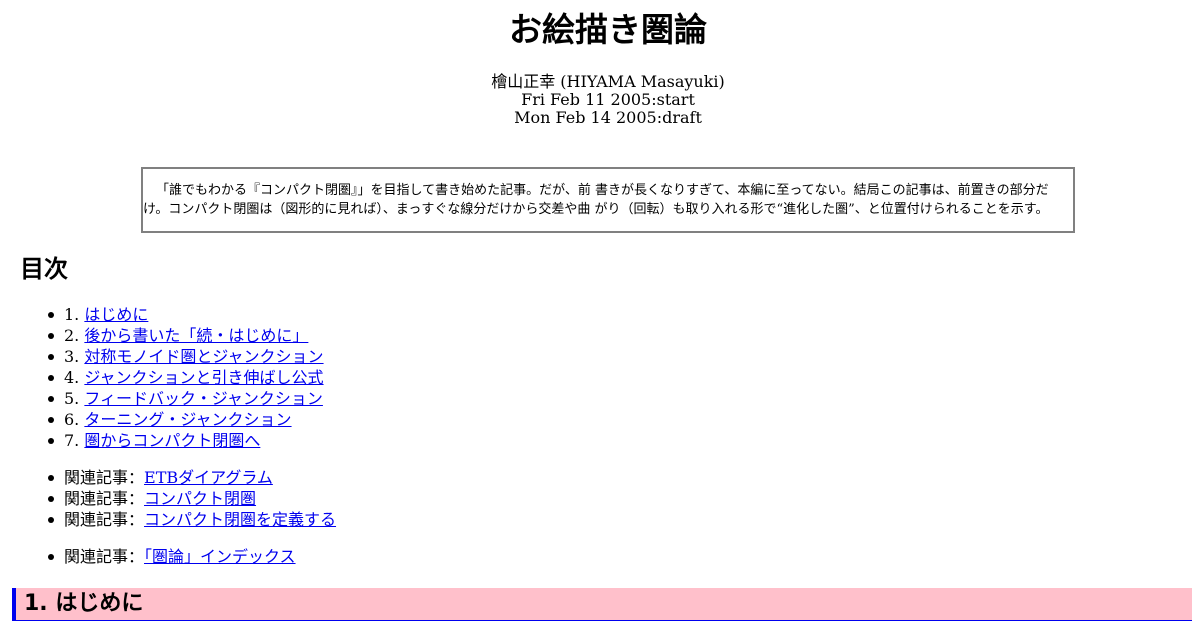  What do you see at coordinates (72, 335) in the screenshot?
I see `toc-number: 2.` at bounding box center [72, 335].